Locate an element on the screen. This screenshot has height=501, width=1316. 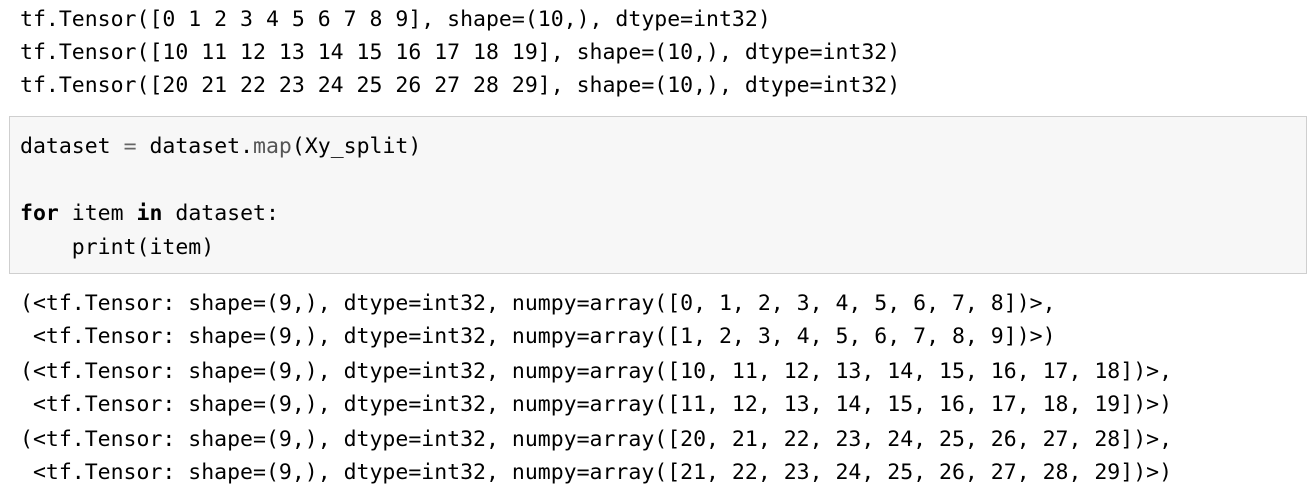
code-line-map: dataset = dataset.map(Xy_split) is located at coordinates (220, 147).